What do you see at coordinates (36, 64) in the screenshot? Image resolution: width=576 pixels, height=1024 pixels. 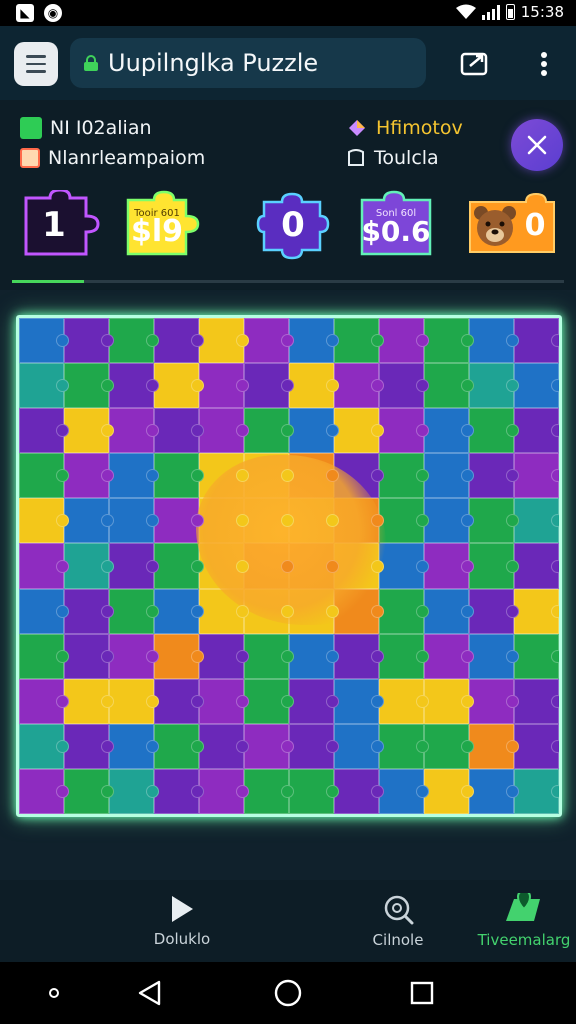 I see `menu-button` at bounding box center [36, 64].